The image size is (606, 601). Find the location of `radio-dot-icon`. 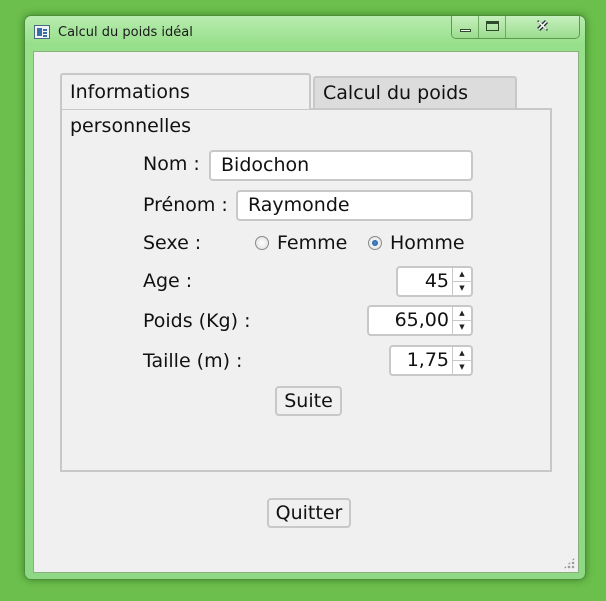

radio-dot-icon is located at coordinates (375, 243).